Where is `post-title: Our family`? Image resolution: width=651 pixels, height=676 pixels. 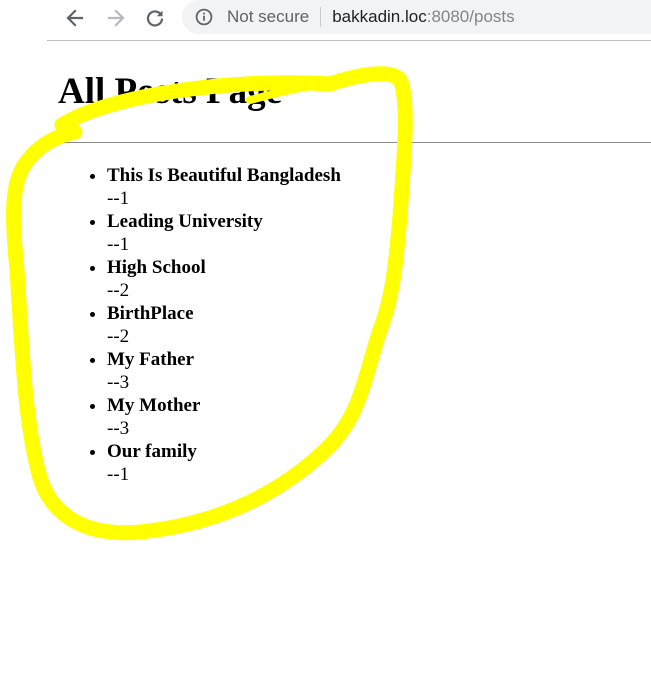 post-title: Our family is located at coordinates (152, 451).